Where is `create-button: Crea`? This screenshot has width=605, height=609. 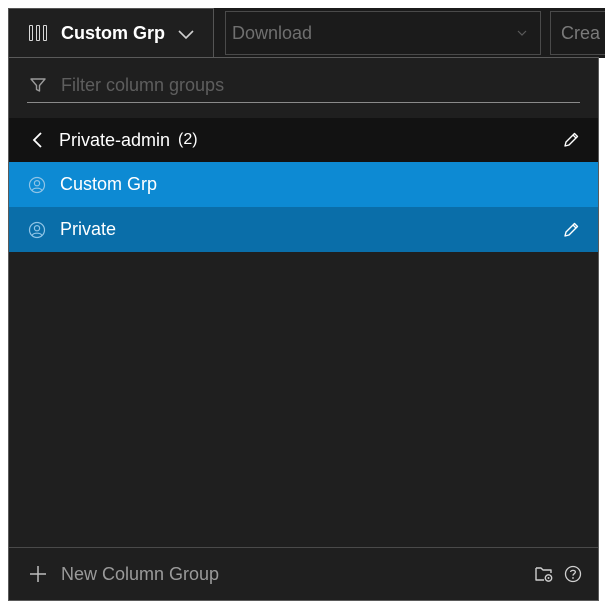 create-button: Crea is located at coordinates (577, 33).